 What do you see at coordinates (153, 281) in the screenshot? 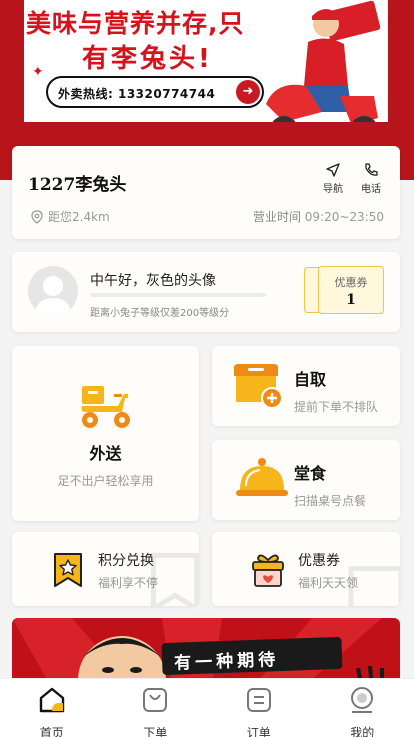
I see `greeting-text: 中午好，灰色的头像` at bounding box center [153, 281].